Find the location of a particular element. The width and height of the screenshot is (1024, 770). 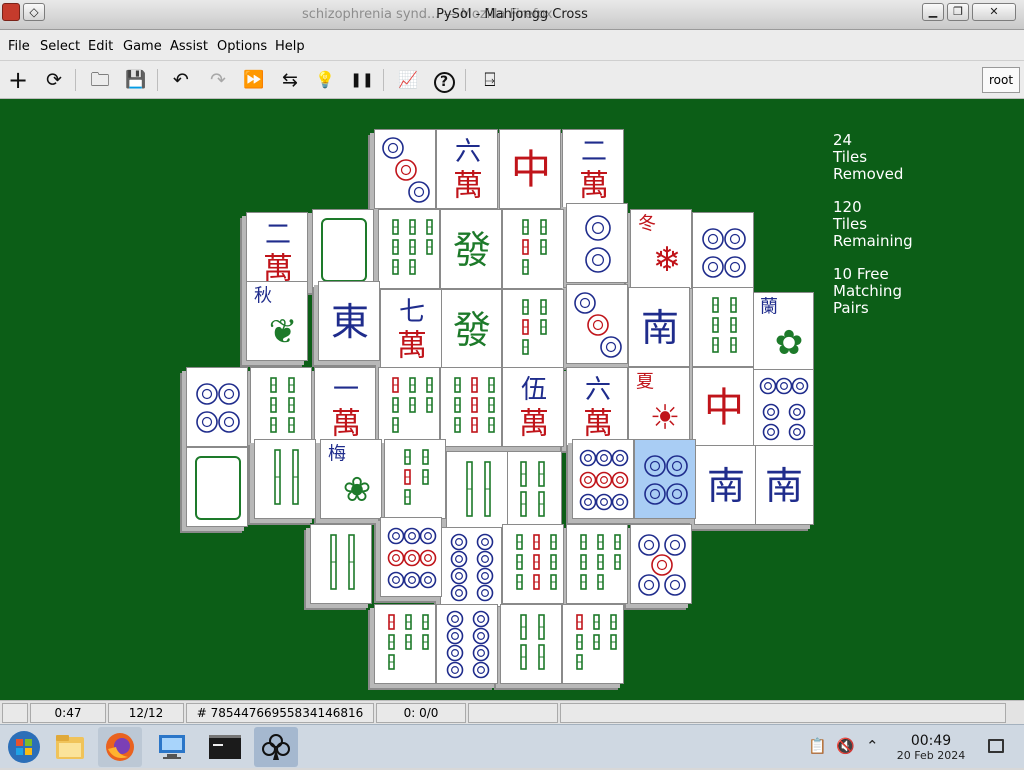

menu-file: File is located at coordinates (19, 46).